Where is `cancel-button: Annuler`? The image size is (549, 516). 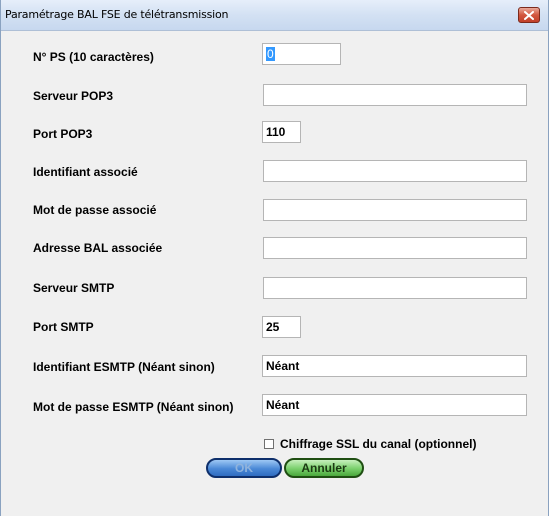 cancel-button: Annuler is located at coordinates (324, 468).